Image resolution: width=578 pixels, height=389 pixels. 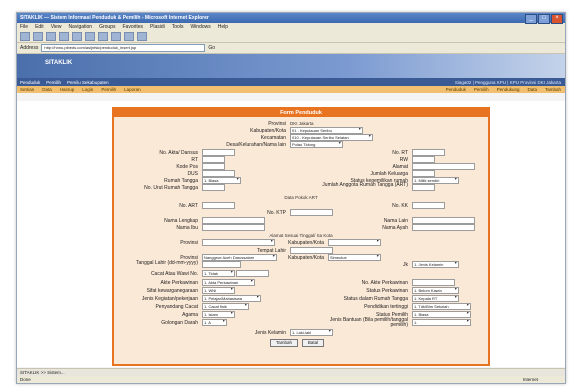 What do you see at coordinates (188, 206) in the screenshot?
I see `no-art-label: No. ART` at bounding box center [188, 206].